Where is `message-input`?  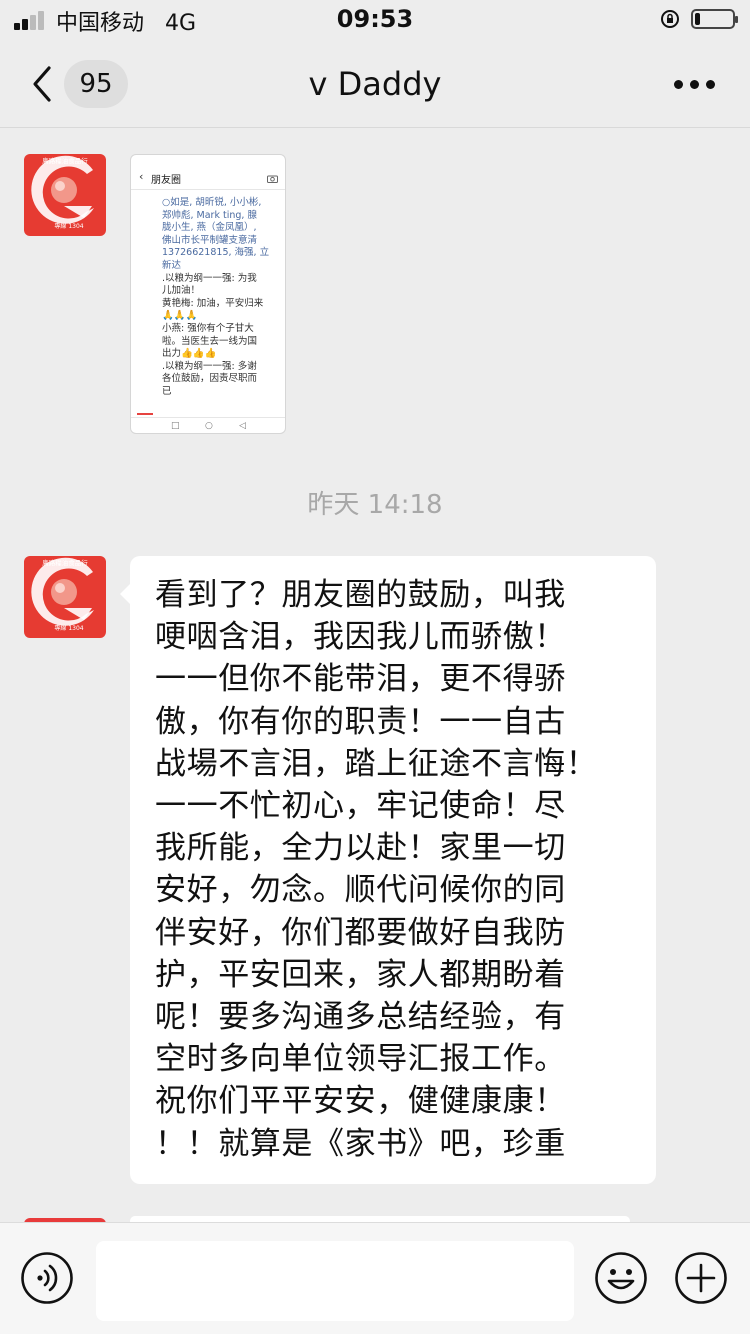 message-input is located at coordinates (335, 1281).